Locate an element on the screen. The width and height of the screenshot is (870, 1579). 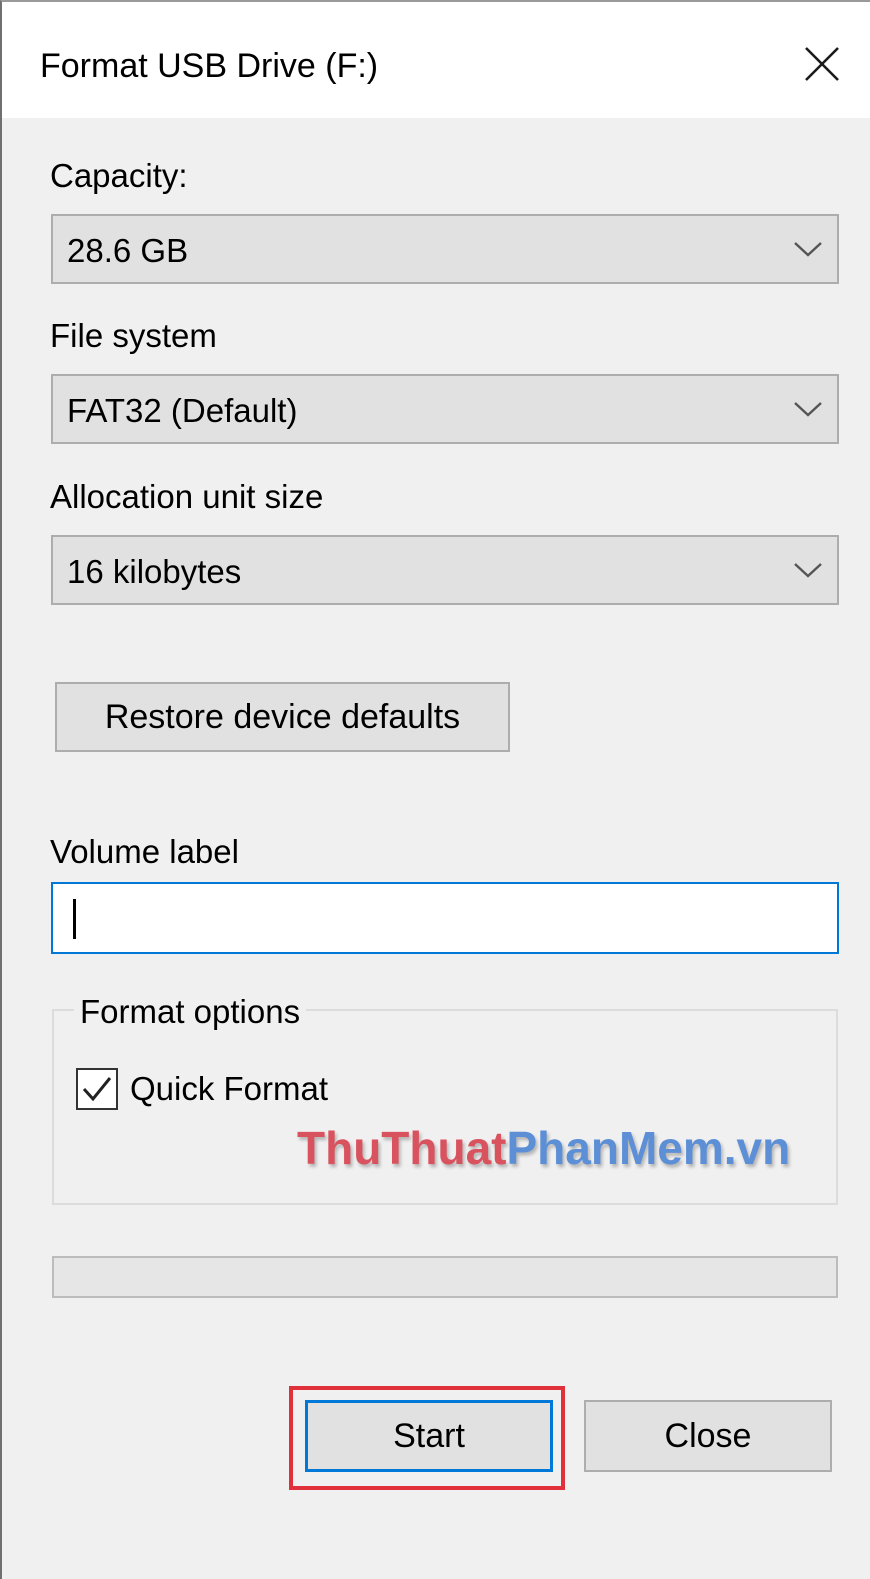
capacity-label: Capacity: is located at coordinates (119, 175).